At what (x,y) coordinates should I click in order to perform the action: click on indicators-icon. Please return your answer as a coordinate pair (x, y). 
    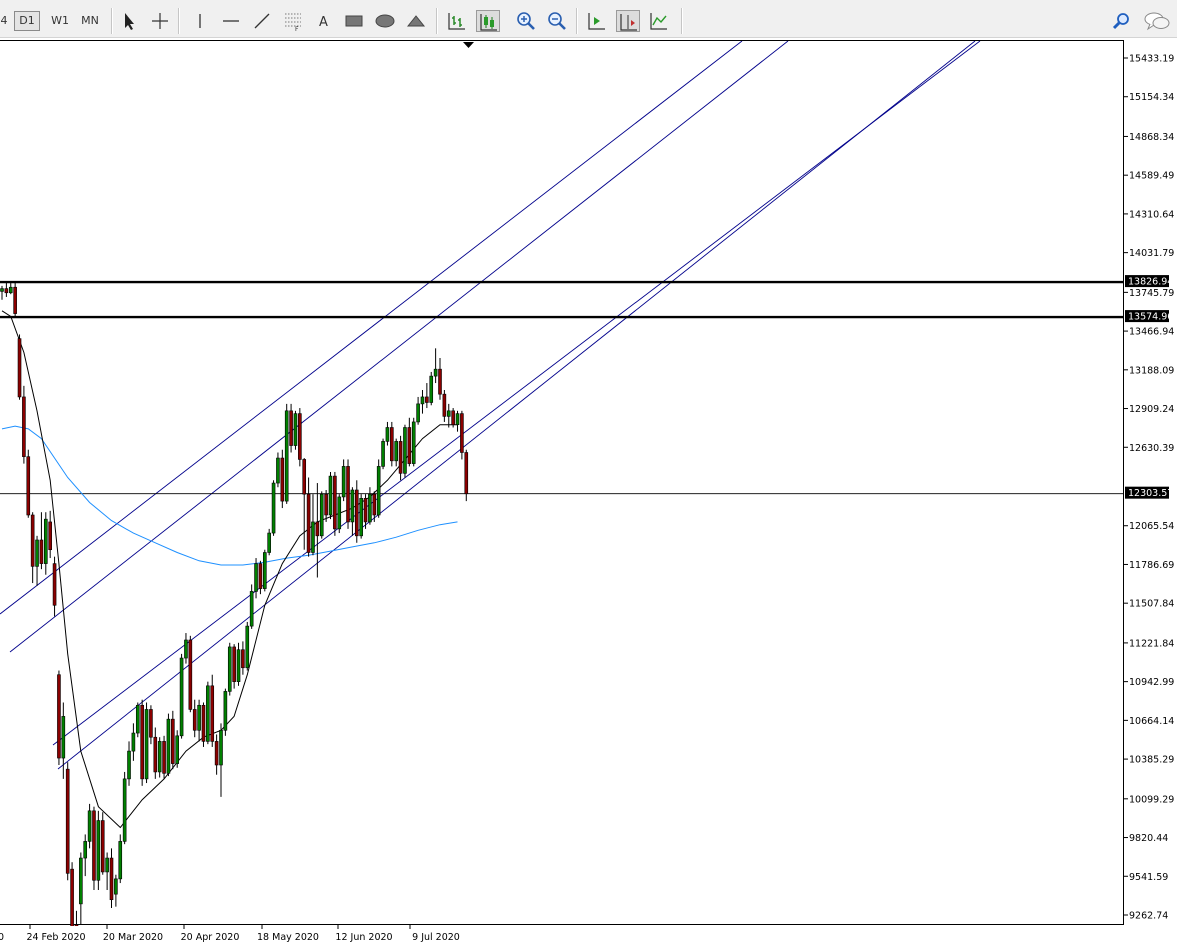
    Looking at the image, I should click on (659, 21).